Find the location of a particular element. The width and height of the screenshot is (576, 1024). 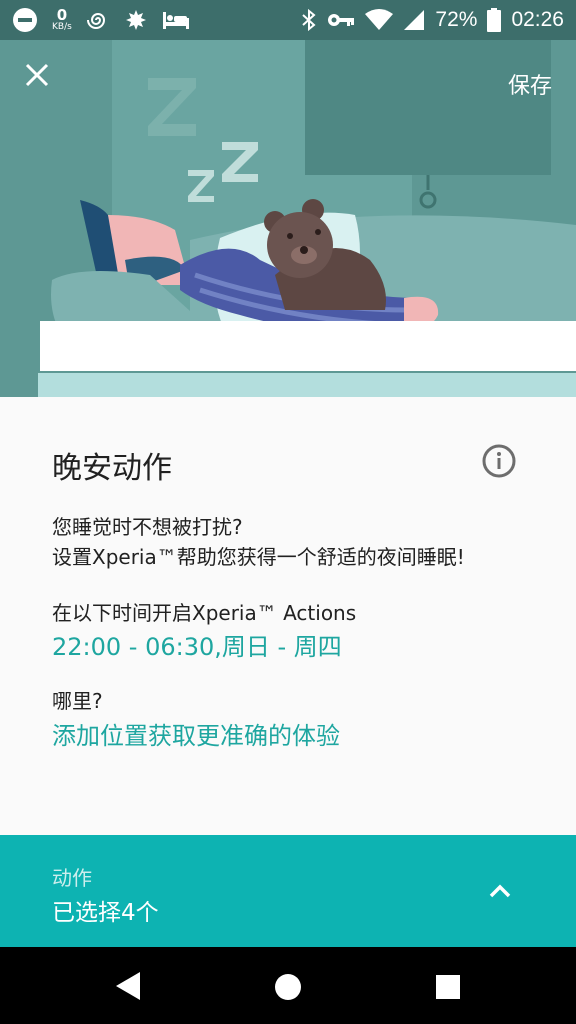

back-icon is located at coordinates (128, 986).